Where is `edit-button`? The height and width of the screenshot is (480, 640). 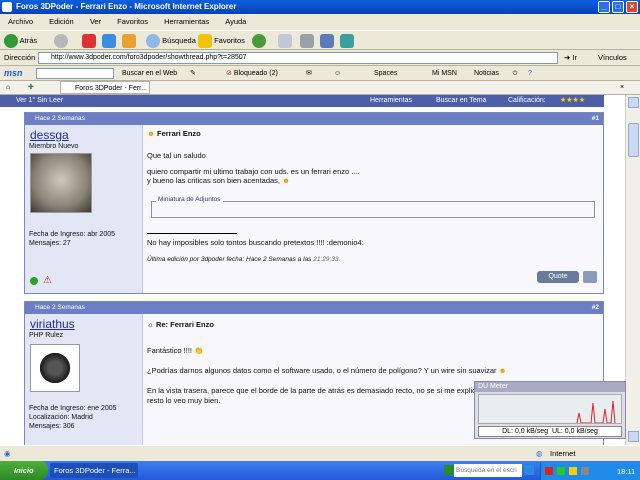
edit-button is located at coordinates (327, 41).